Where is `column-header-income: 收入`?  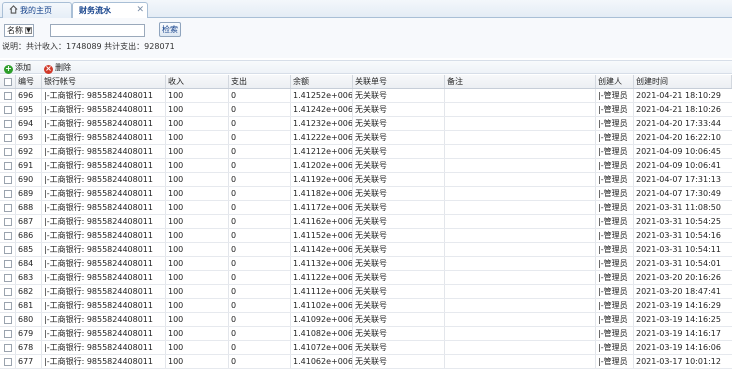
column-header-income: 收入 is located at coordinates (197, 81).